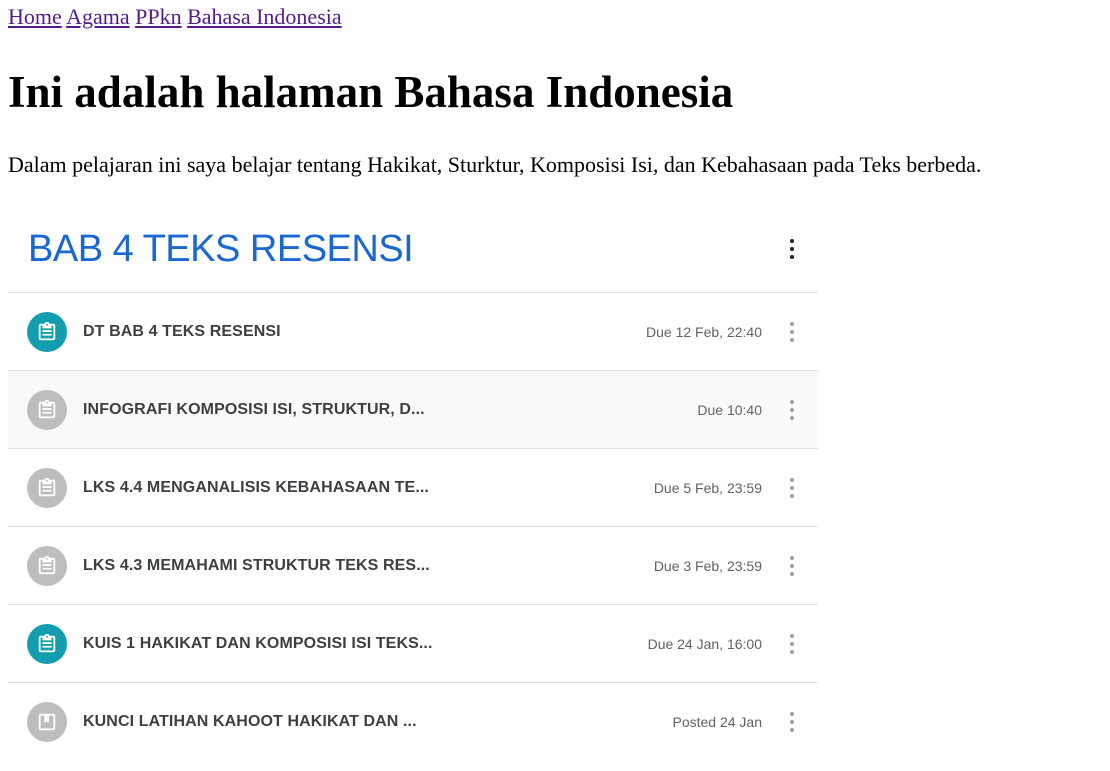  What do you see at coordinates (704, 331) in the screenshot?
I see `item-due: Due 12 Feb, 22:40` at bounding box center [704, 331].